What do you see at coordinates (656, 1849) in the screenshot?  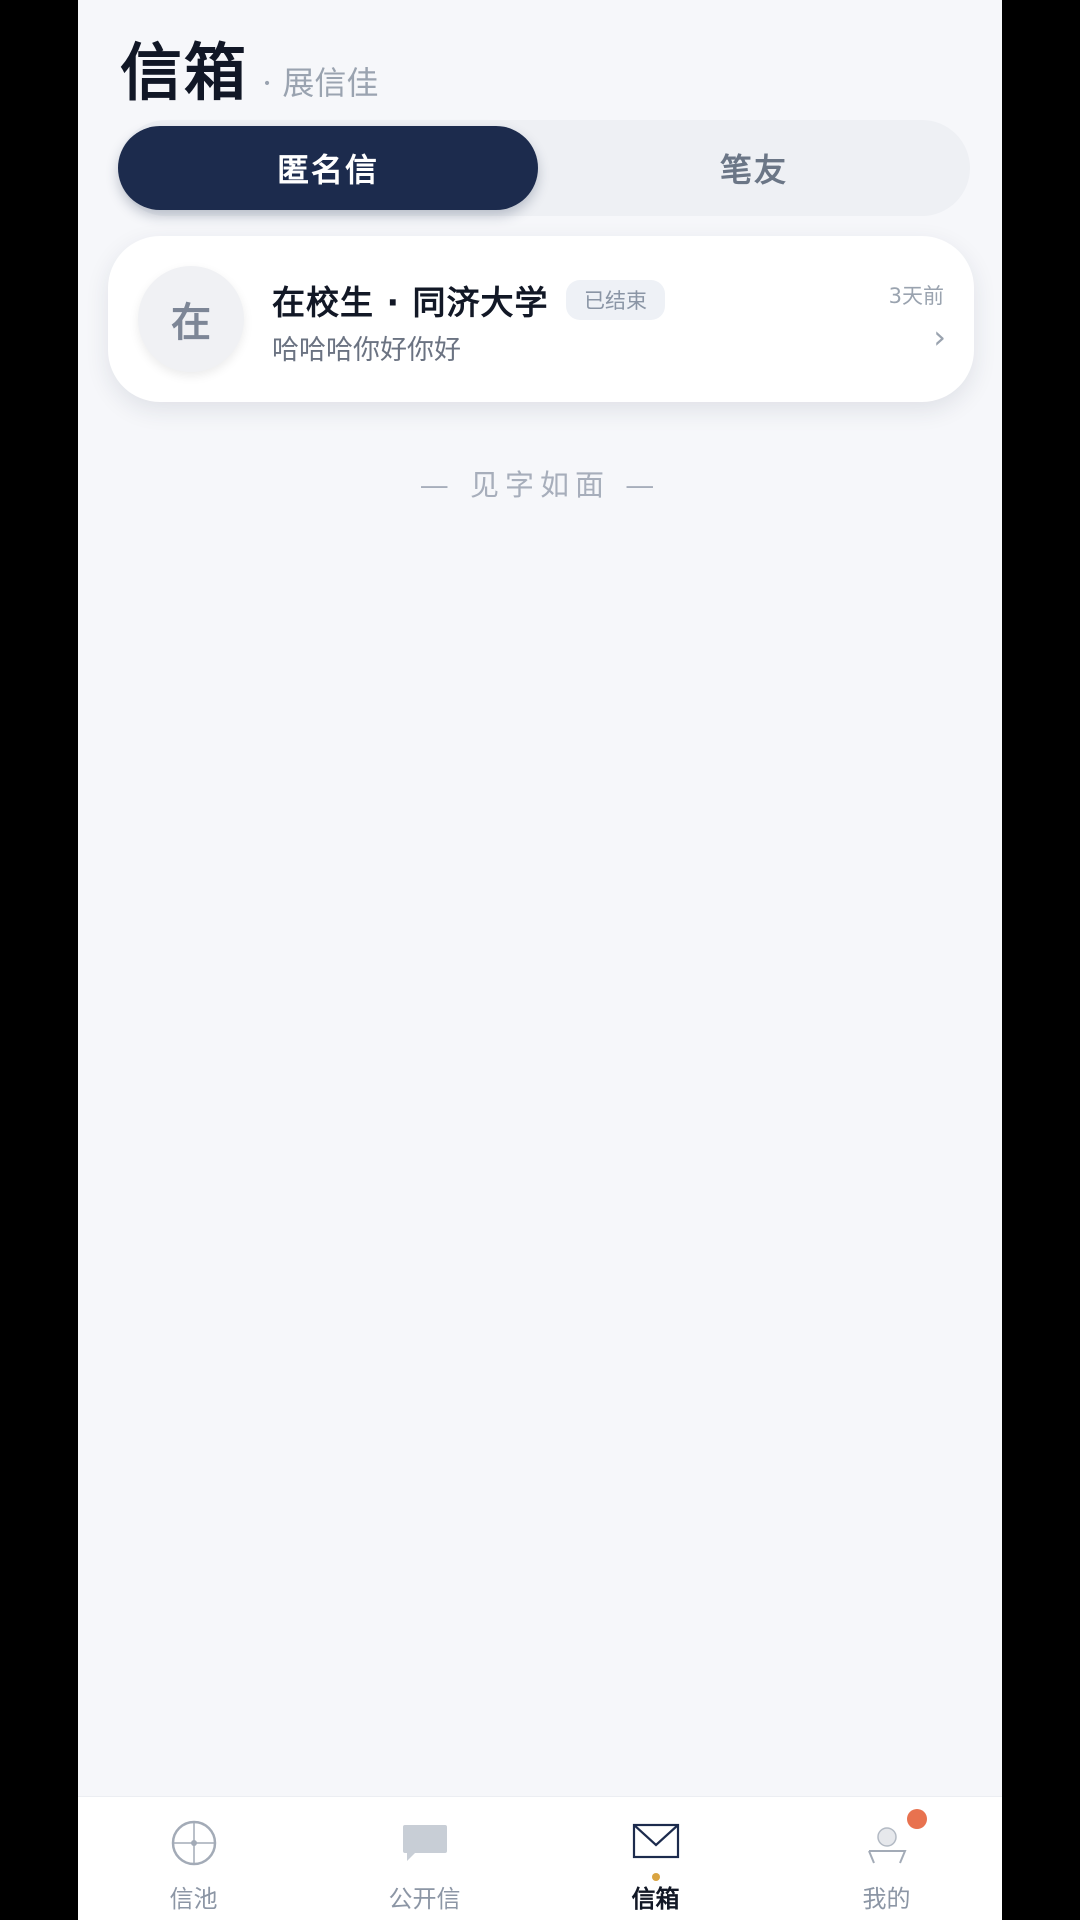 I see `envelope-icon` at bounding box center [656, 1849].